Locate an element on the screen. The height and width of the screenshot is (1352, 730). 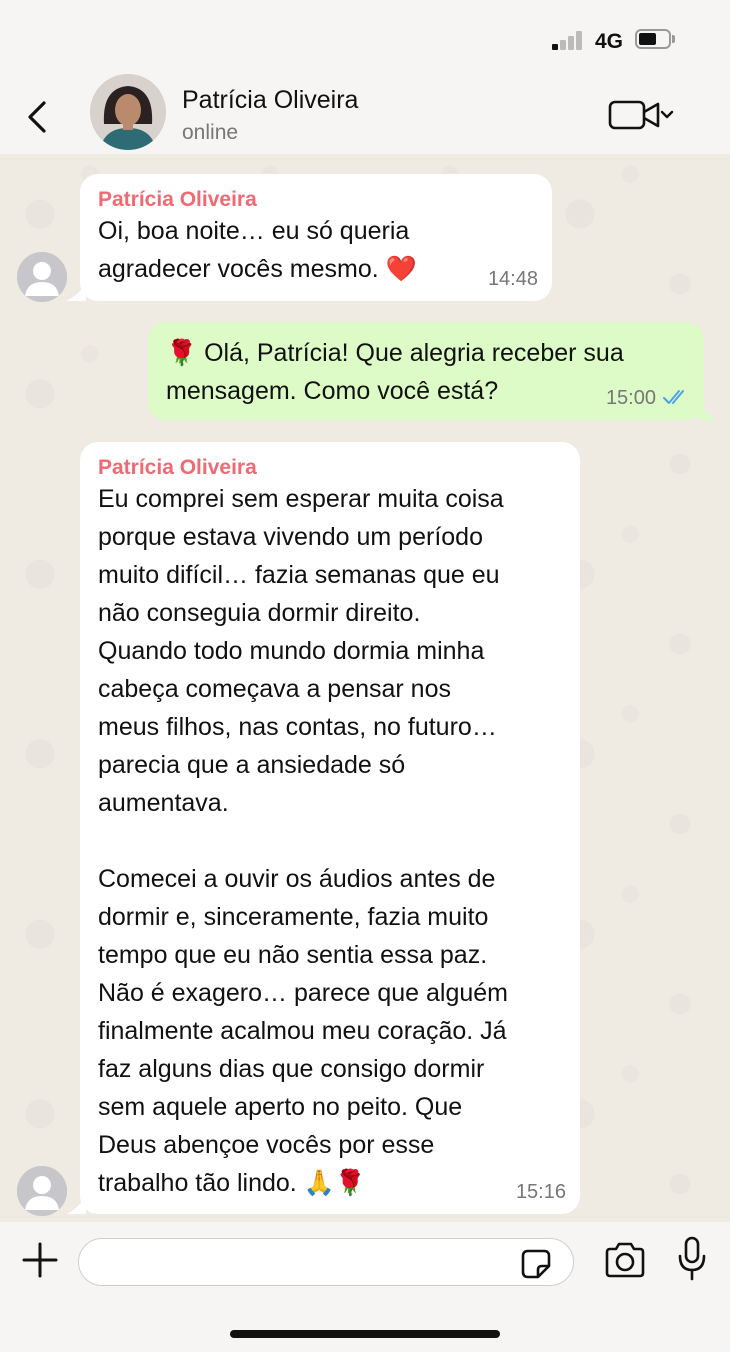
microphone-button is located at coordinates (692, 1259).